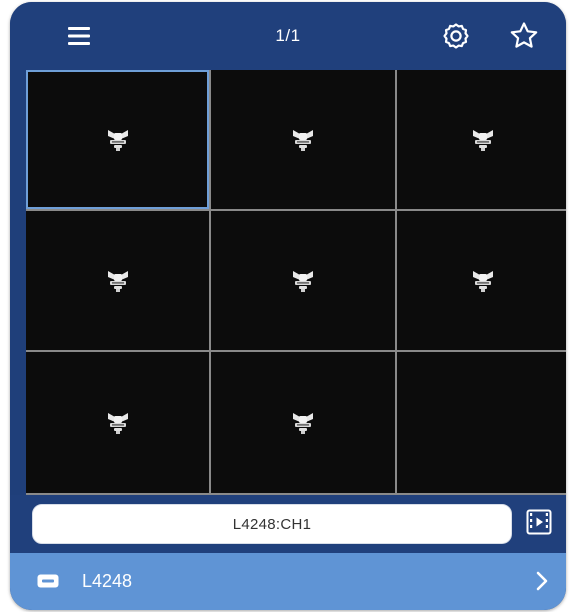 This screenshot has width=576, height=612. What do you see at coordinates (288, 581) in the screenshot?
I see `device-row: L4248` at bounding box center [288, 581].